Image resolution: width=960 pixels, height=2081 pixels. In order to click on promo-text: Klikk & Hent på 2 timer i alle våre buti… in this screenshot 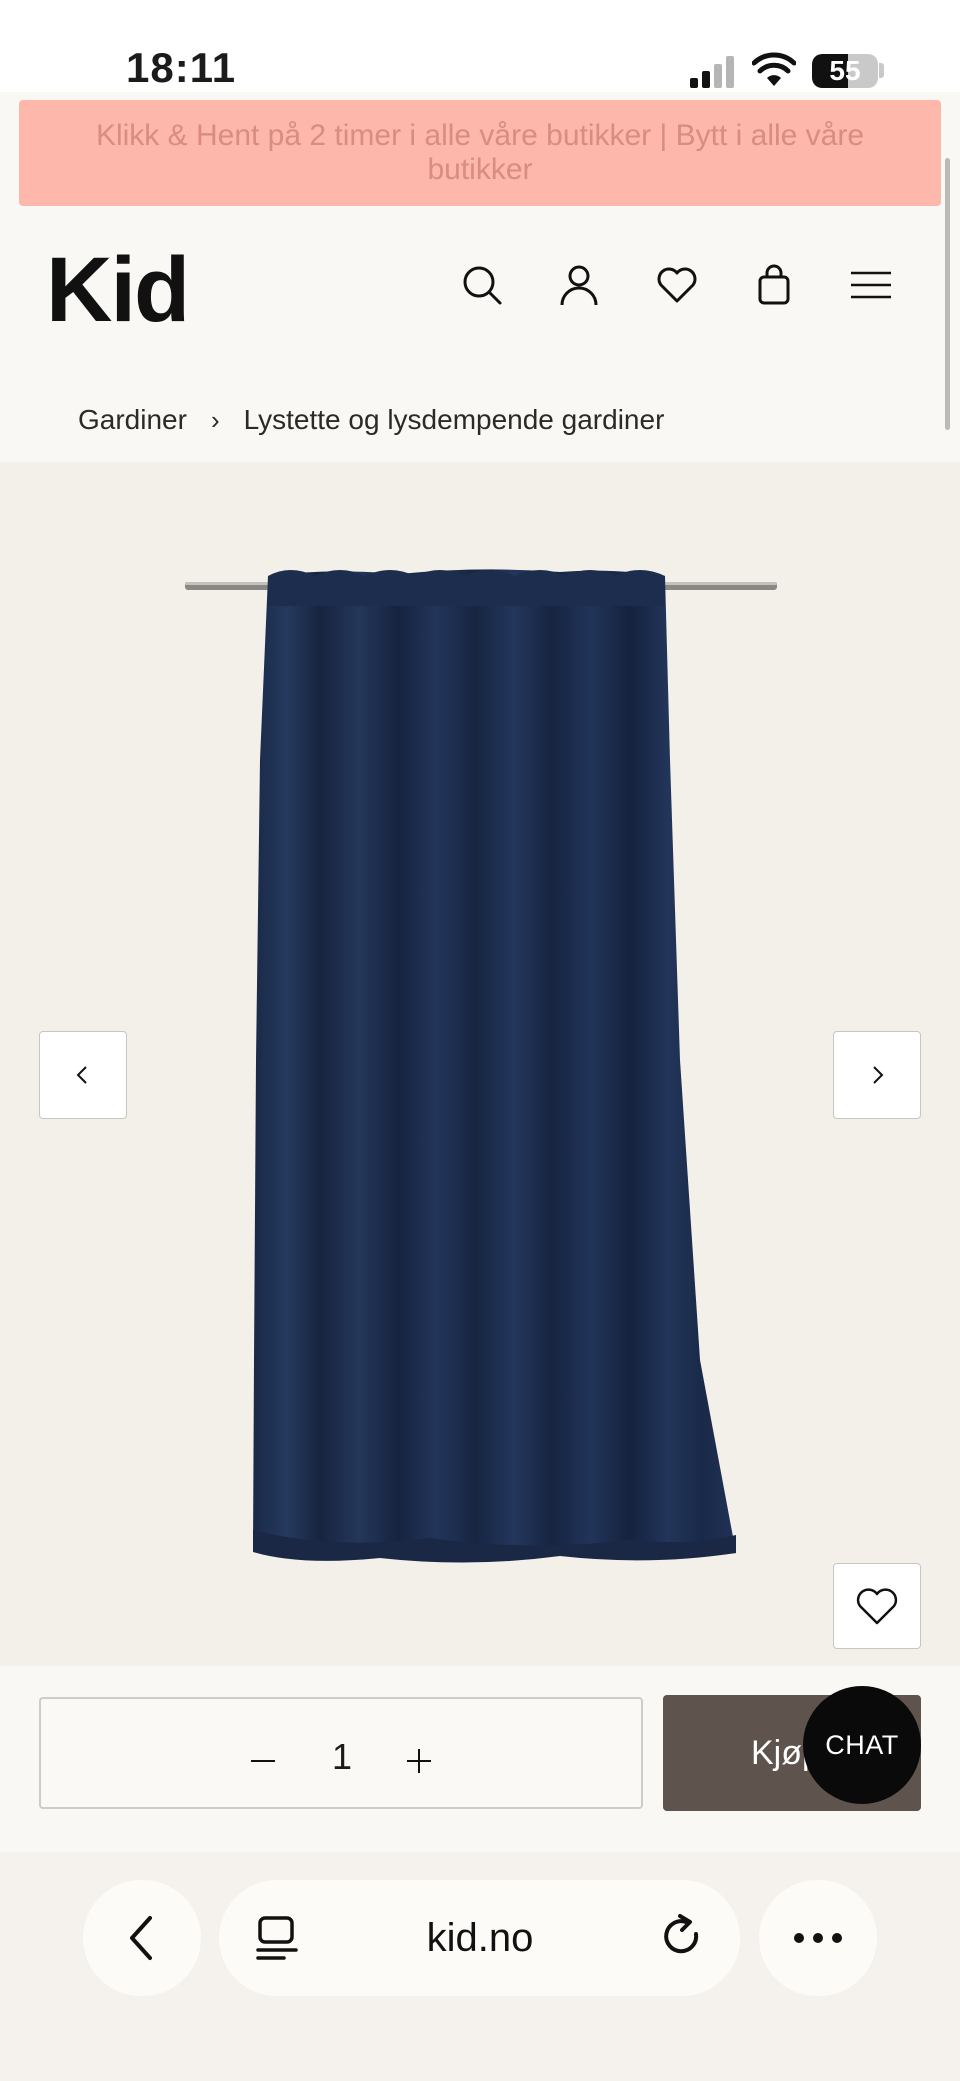, I will do `click(480, 152)`.